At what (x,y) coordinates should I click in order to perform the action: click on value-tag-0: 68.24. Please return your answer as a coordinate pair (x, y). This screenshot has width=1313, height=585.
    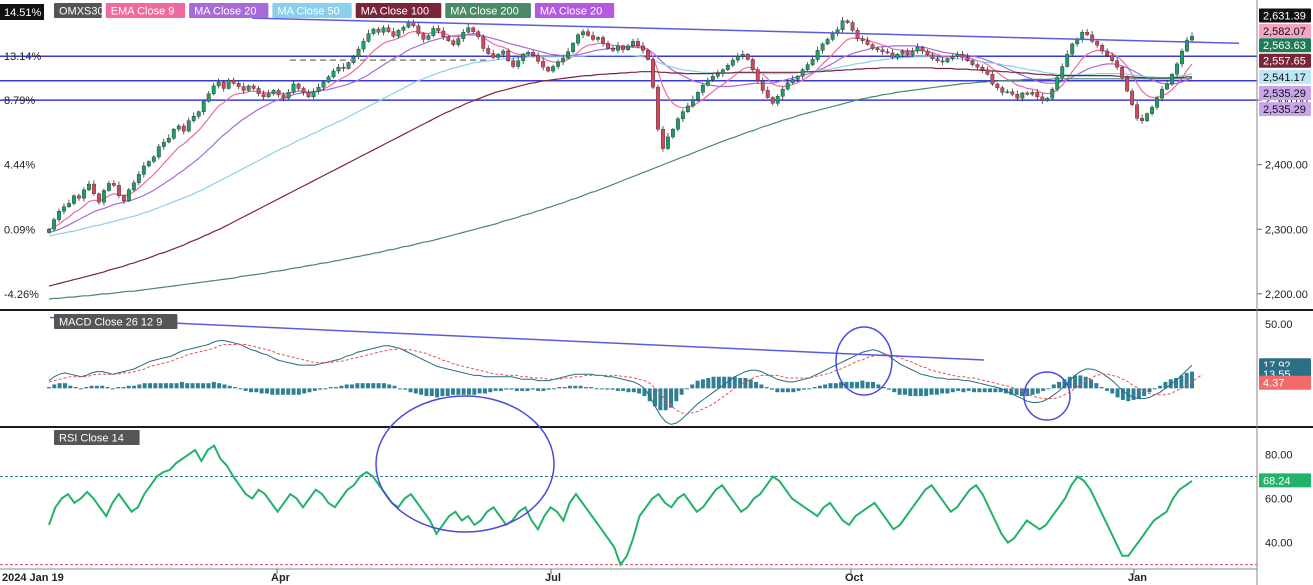
    Looking at the image, I should click on (1277, 481).